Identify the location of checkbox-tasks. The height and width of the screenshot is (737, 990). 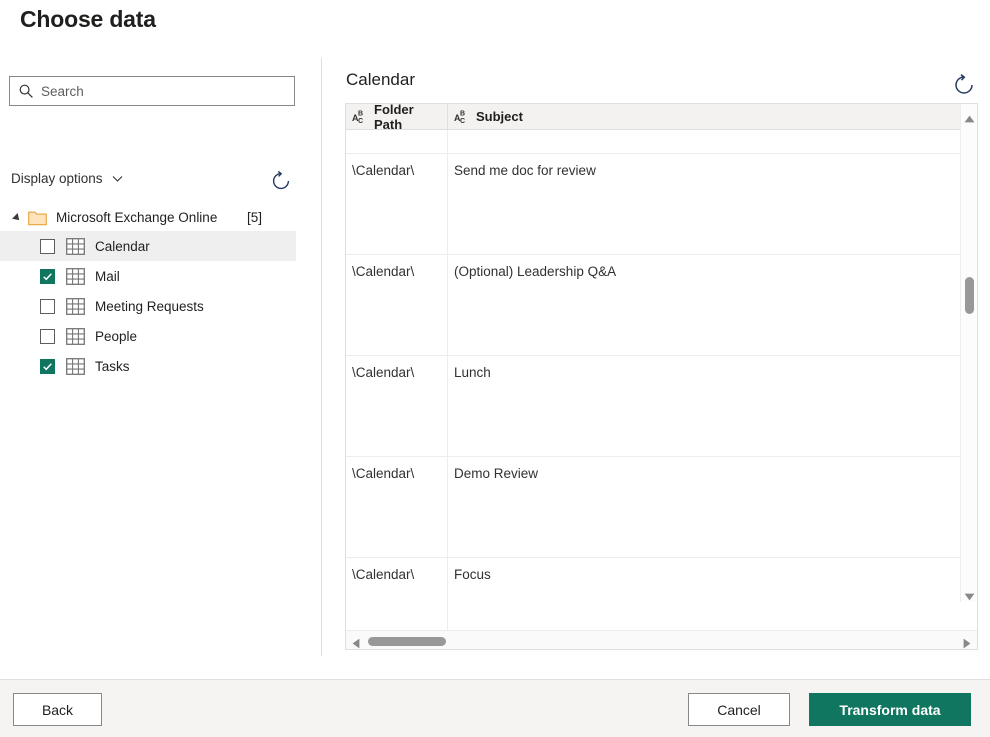
(47, 366).